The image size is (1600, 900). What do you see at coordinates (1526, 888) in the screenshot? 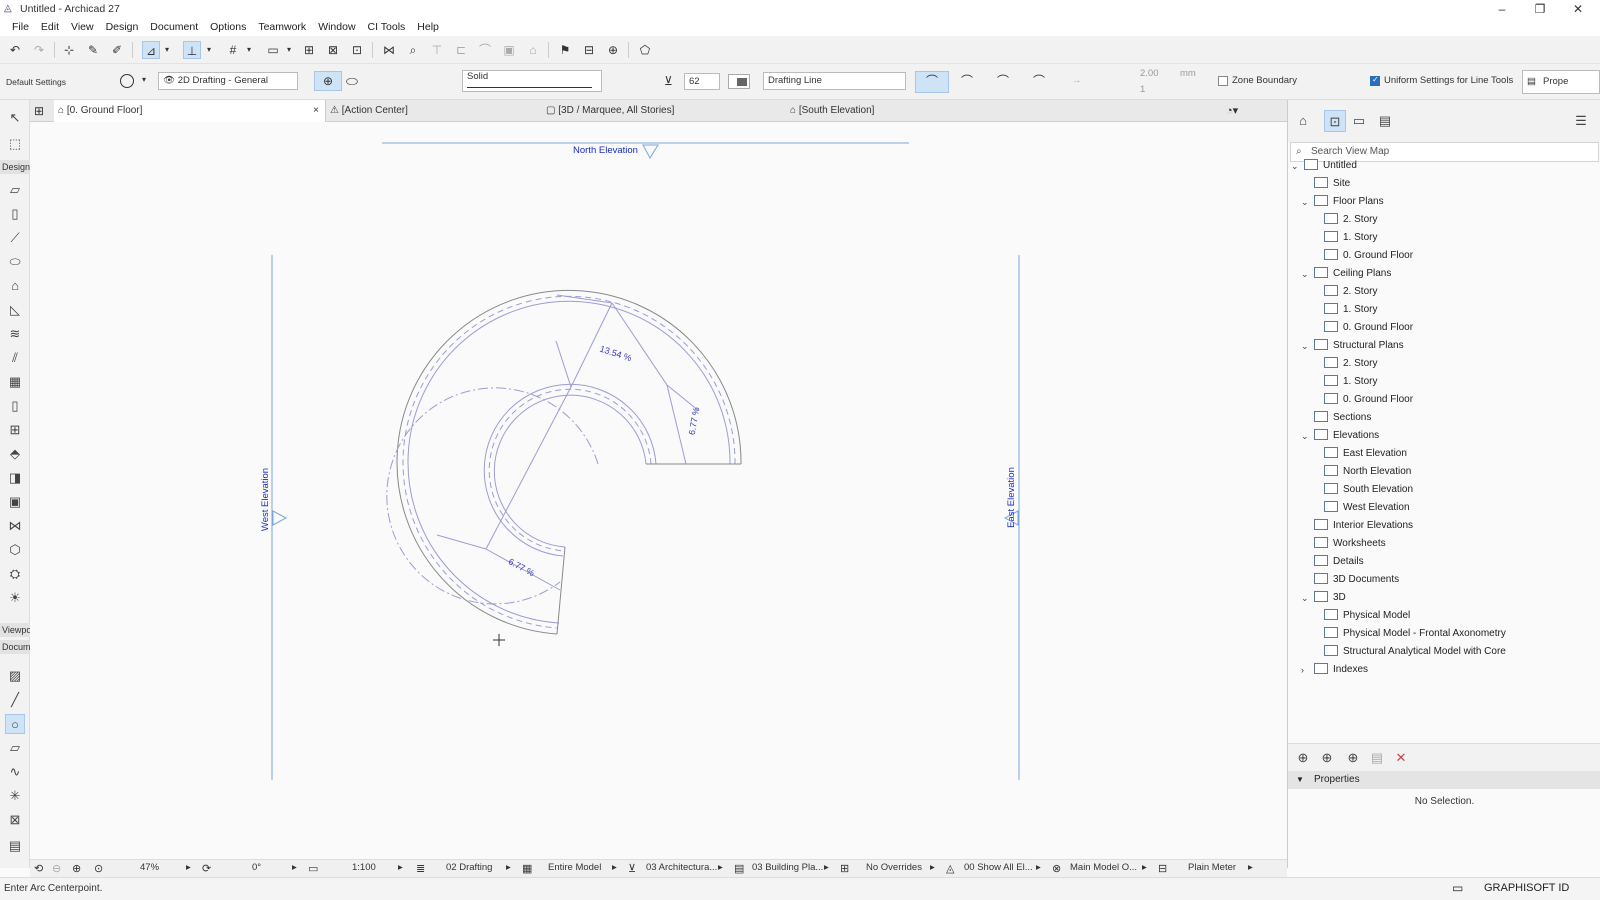
I see `graphisoft-id-button: GRAPHISOFT ID` at bounding box center [1526, 888].